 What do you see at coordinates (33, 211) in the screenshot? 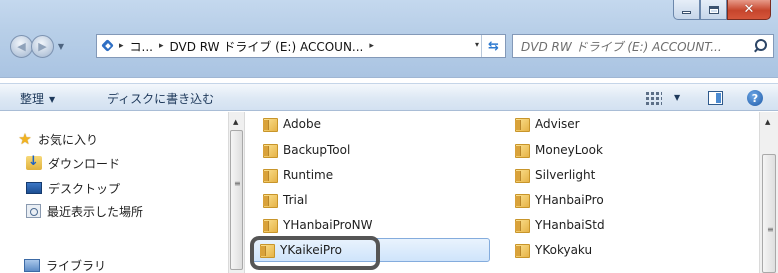
I see `recent-places-icon` at bounding box center [33, 211].